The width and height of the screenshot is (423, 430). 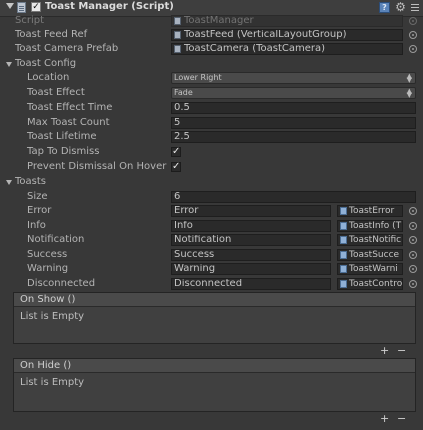 I want to click on on-show-remove-button: −, so click(x=401, y=350).